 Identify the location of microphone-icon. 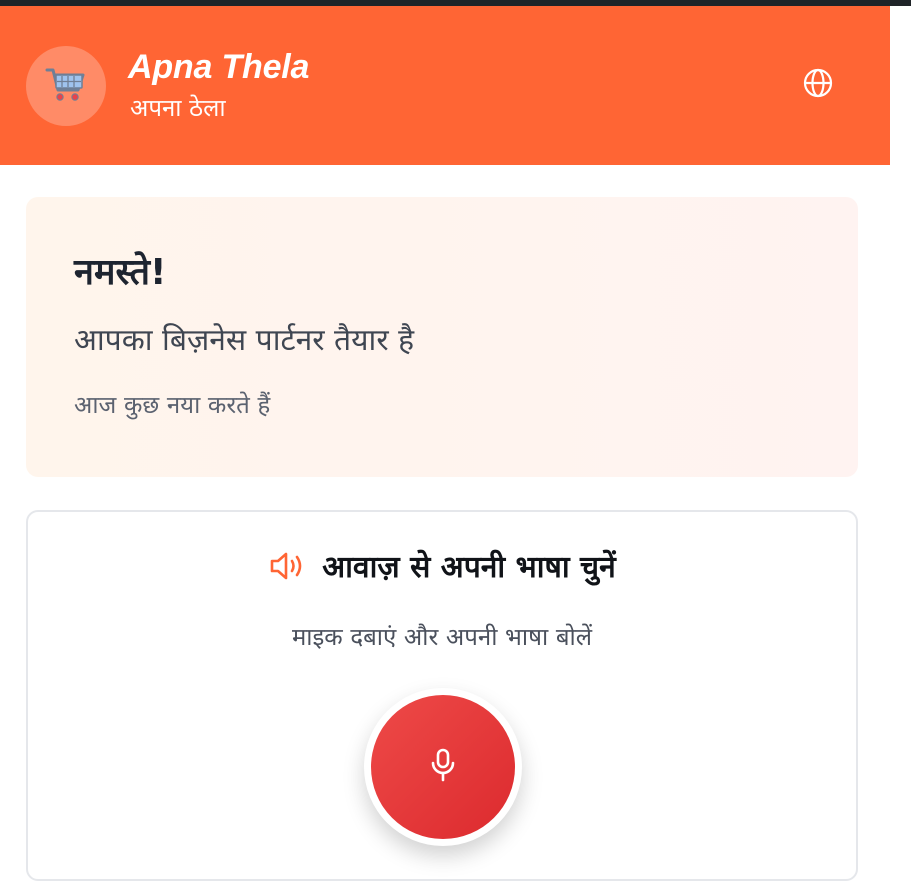
(443, 767).